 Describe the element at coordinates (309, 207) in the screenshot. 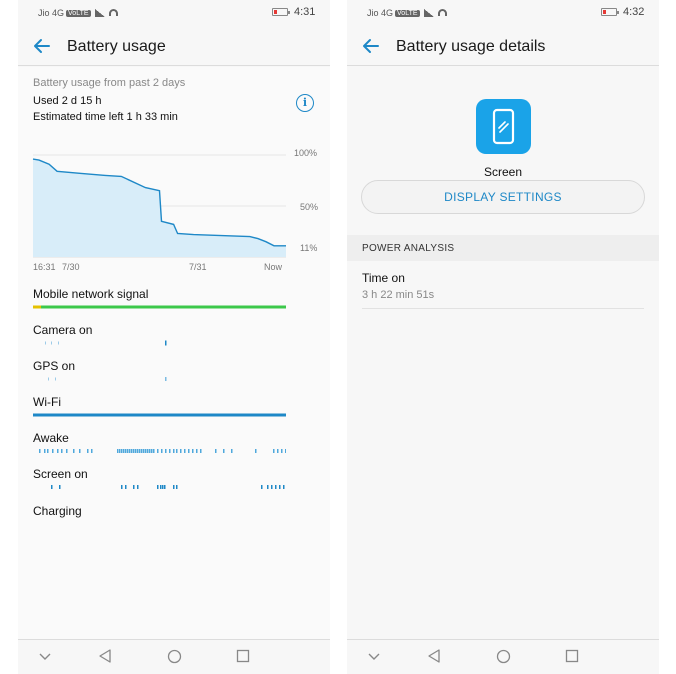

I see `y-tick-label-50: 50%` at that location.